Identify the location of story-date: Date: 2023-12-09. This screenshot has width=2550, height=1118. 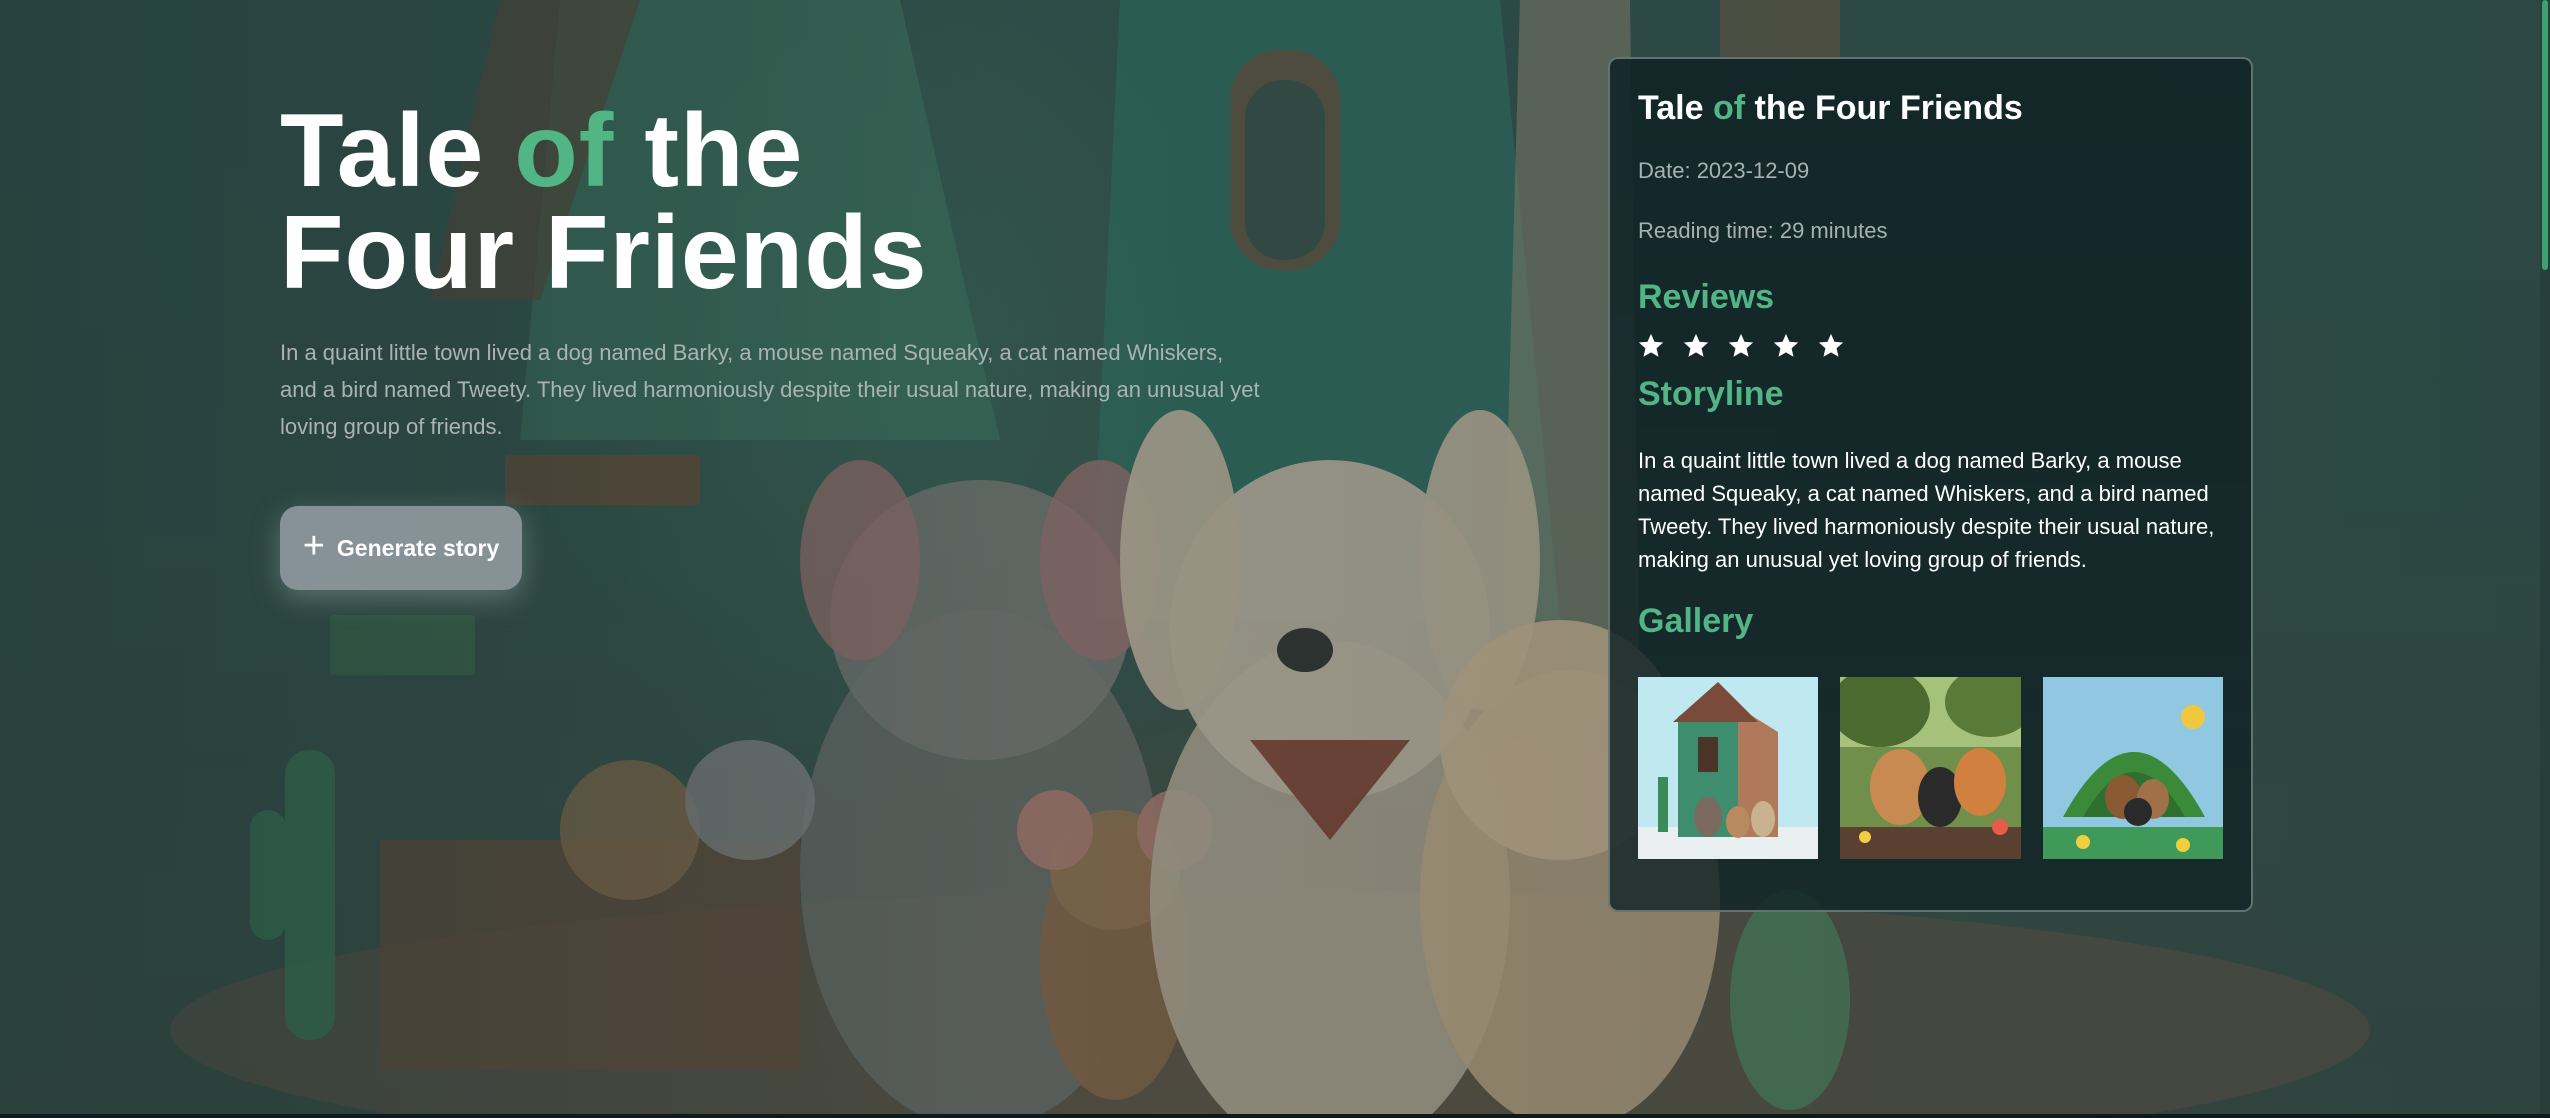
(1724, 170).